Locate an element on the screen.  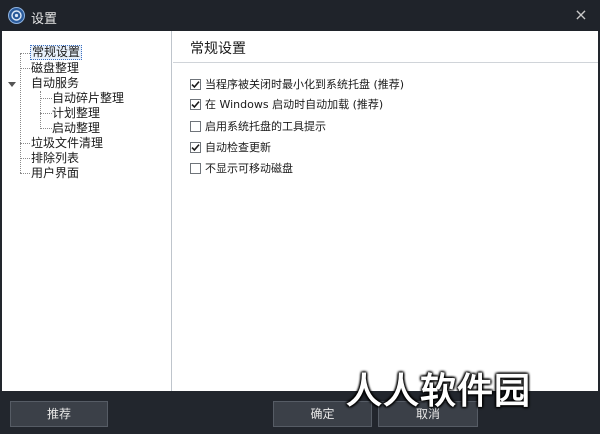
option-hide-removable: 不显示可移动磁盘 is located at coordinates (241, 168).